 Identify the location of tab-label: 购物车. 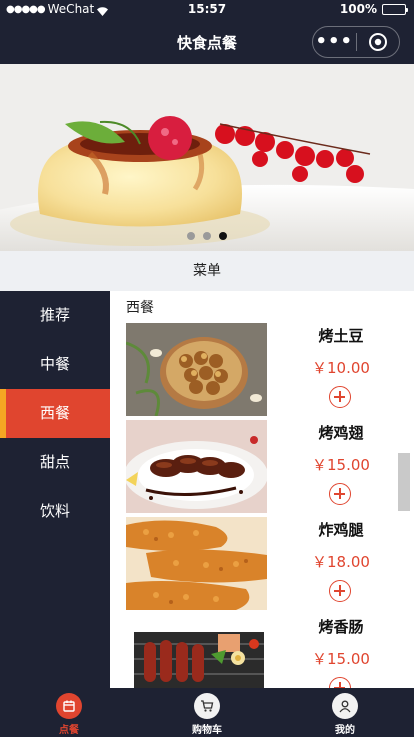
(207, 730).